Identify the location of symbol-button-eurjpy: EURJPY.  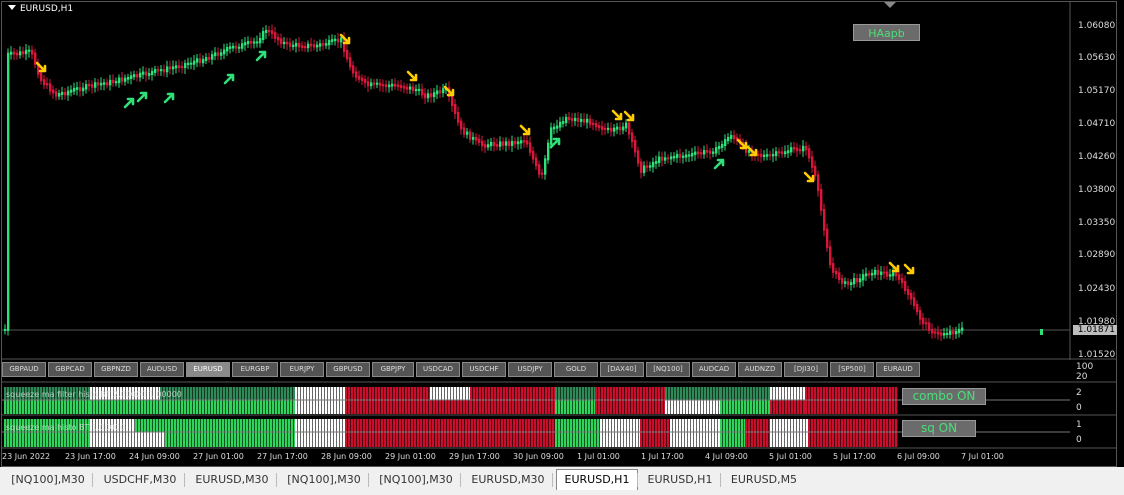
(302, 369).